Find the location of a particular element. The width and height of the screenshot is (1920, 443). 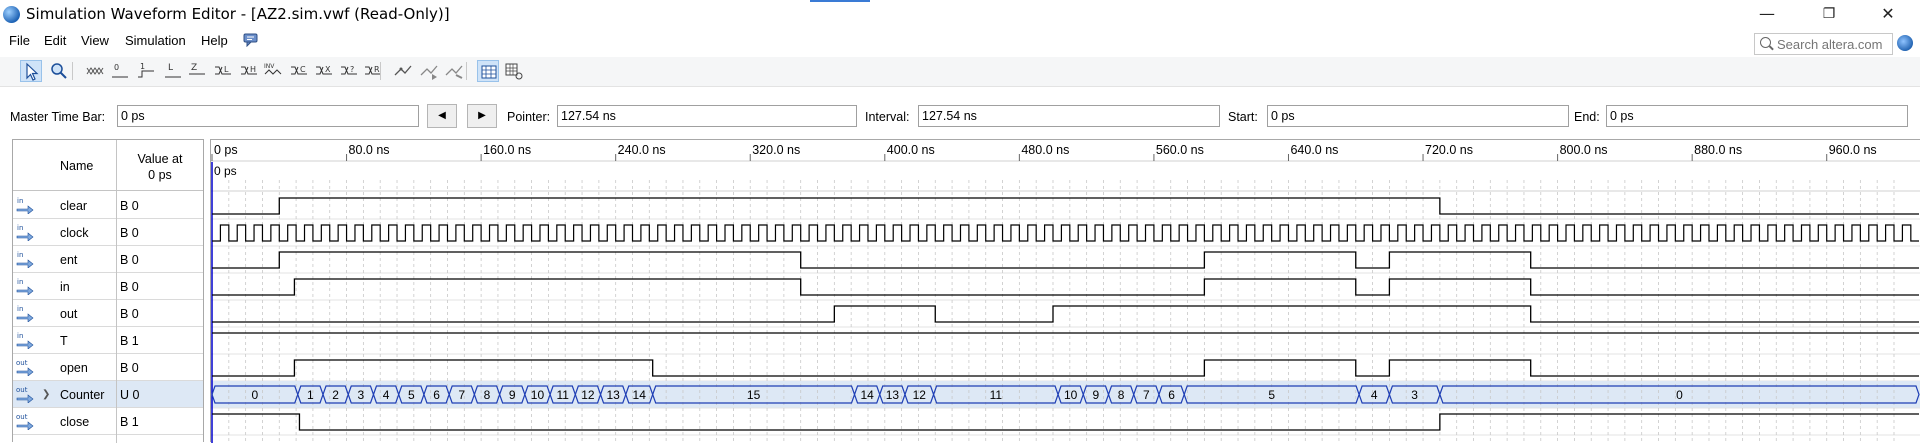

toolbar: 0 1 L Z L H INV C X? R is located at coordinates (960, 72).